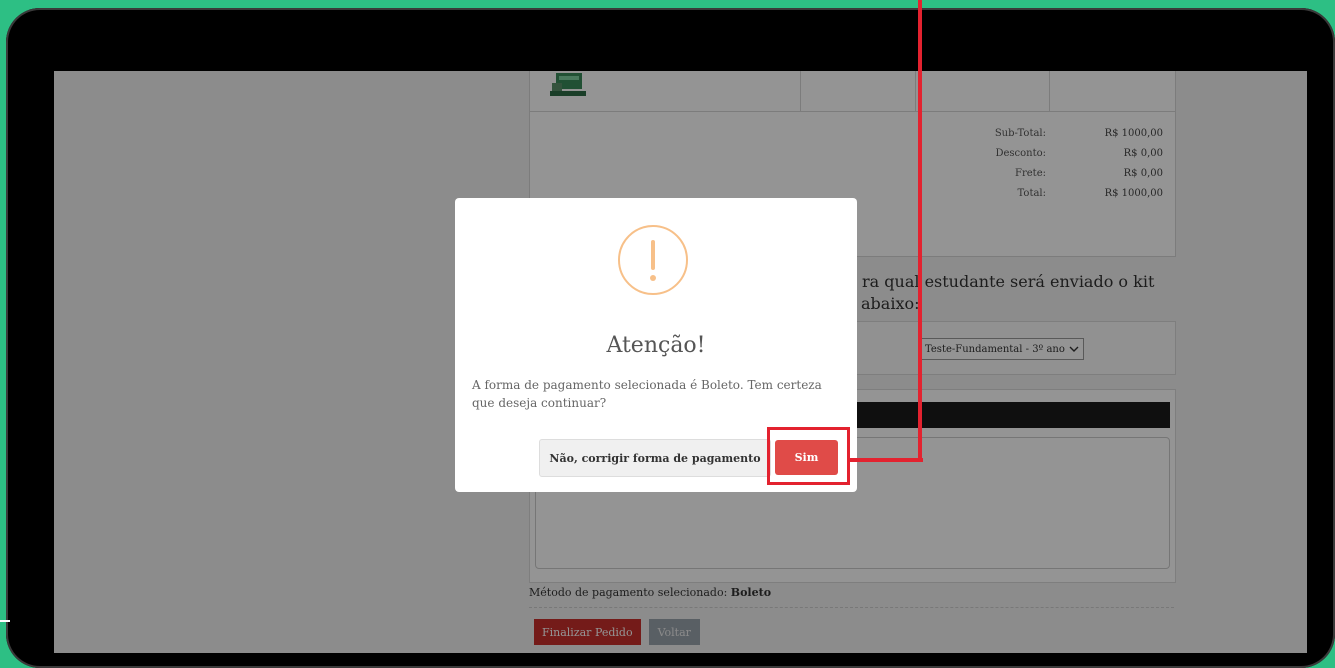 This screenshot has width=1335, height=668. I want to click on warning-icon, so click(653, 260).